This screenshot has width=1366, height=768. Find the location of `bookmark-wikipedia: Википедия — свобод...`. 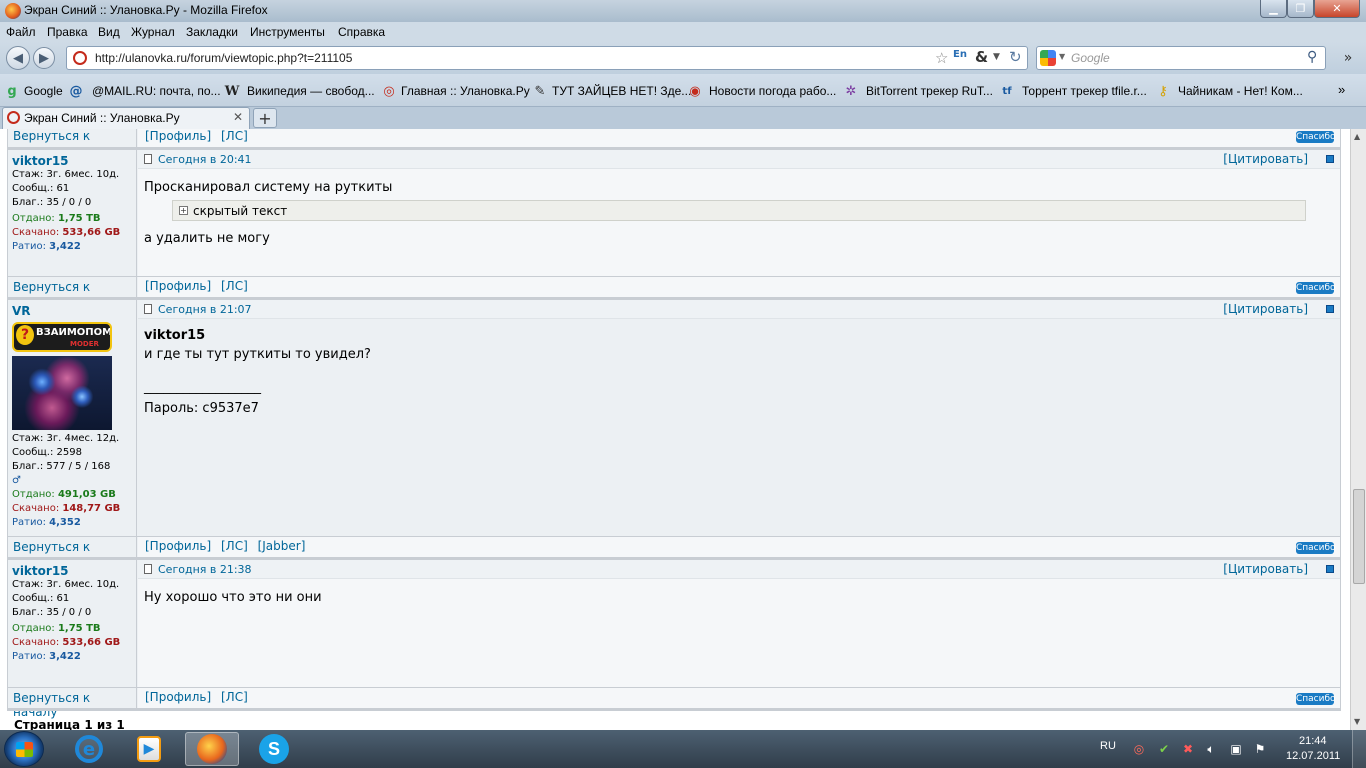

bookmark-wikipedia: Википедия — свобод... is located at coordinates (311, 91).